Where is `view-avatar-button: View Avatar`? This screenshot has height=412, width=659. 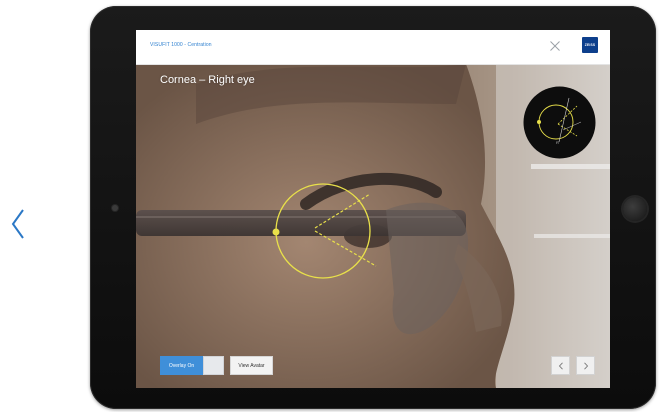
view-avatar-button: View Avatar is located at coordinates (251, 365).